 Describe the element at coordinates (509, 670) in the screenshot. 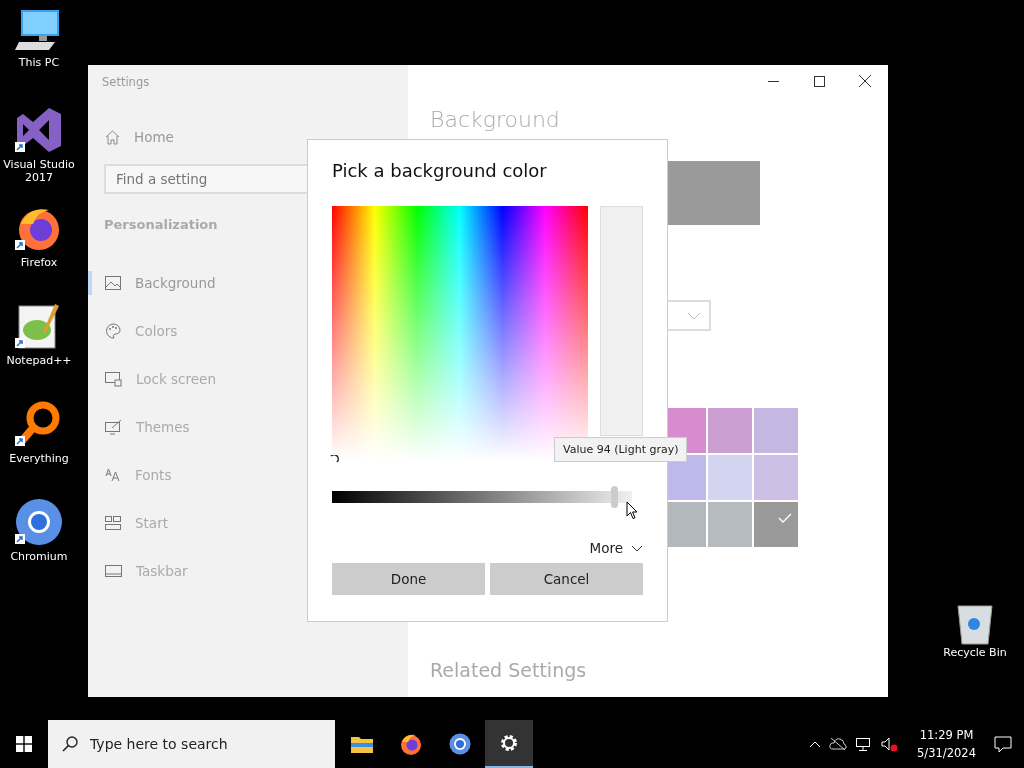

I see `section-heading: Related Settings` at that location.